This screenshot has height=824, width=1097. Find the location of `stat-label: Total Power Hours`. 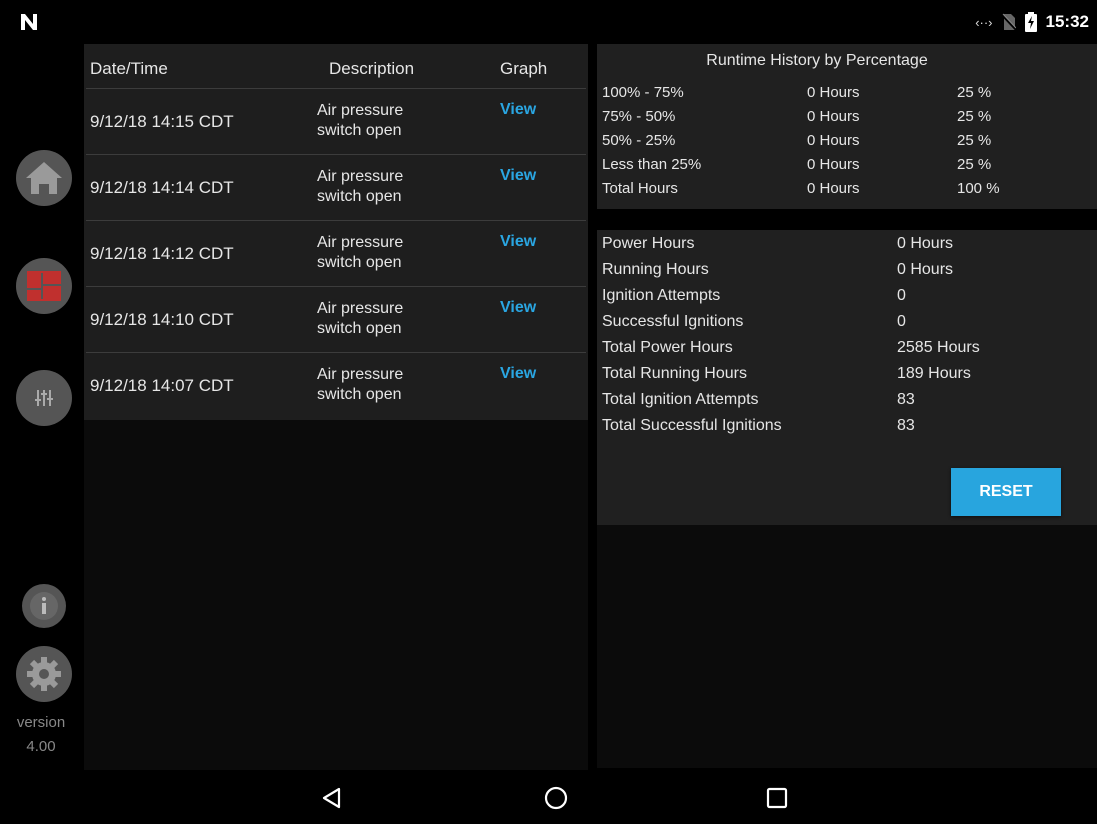

stat-label: Total Power Hours is located at coordinates (667, 347).